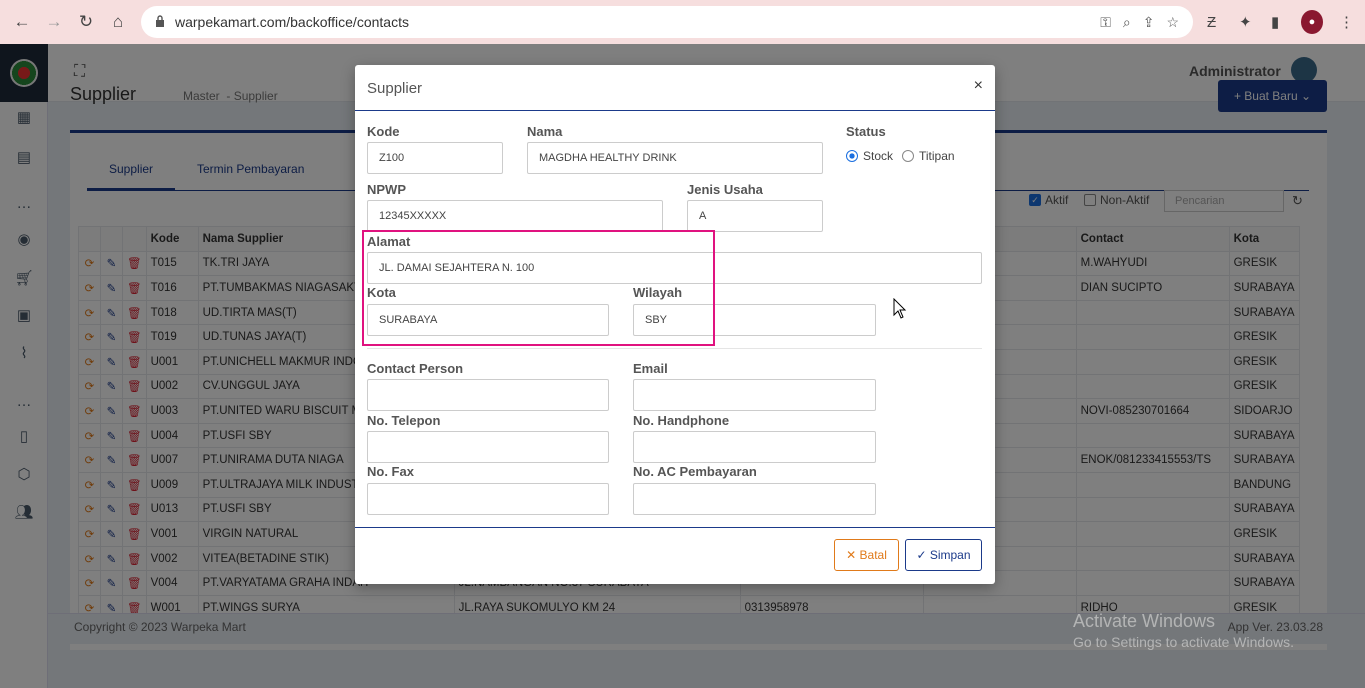  I want to click on save-button: ✓ Simpan, so click(943, 555).